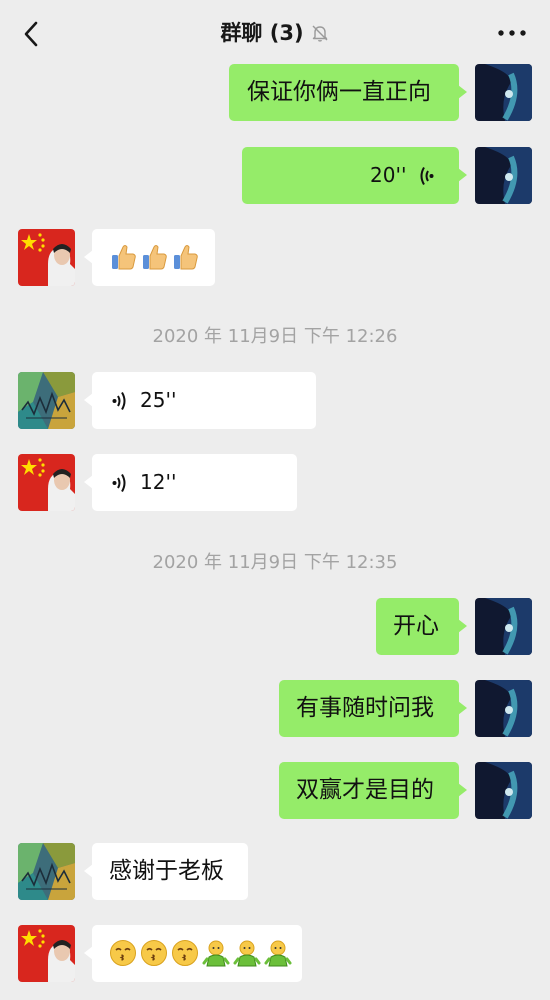 The image size is (550, 1000). I want to click on message-bubble-sent: 保证你俩一直正向, so click(348, 92).